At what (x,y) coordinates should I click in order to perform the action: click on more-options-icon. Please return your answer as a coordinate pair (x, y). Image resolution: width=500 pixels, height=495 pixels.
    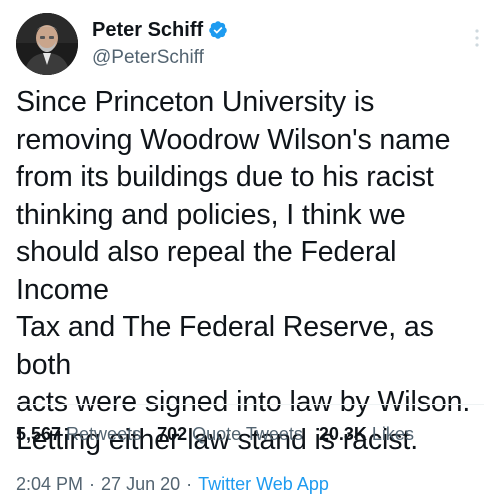
    Looking at the image, I should click on (477, 38).